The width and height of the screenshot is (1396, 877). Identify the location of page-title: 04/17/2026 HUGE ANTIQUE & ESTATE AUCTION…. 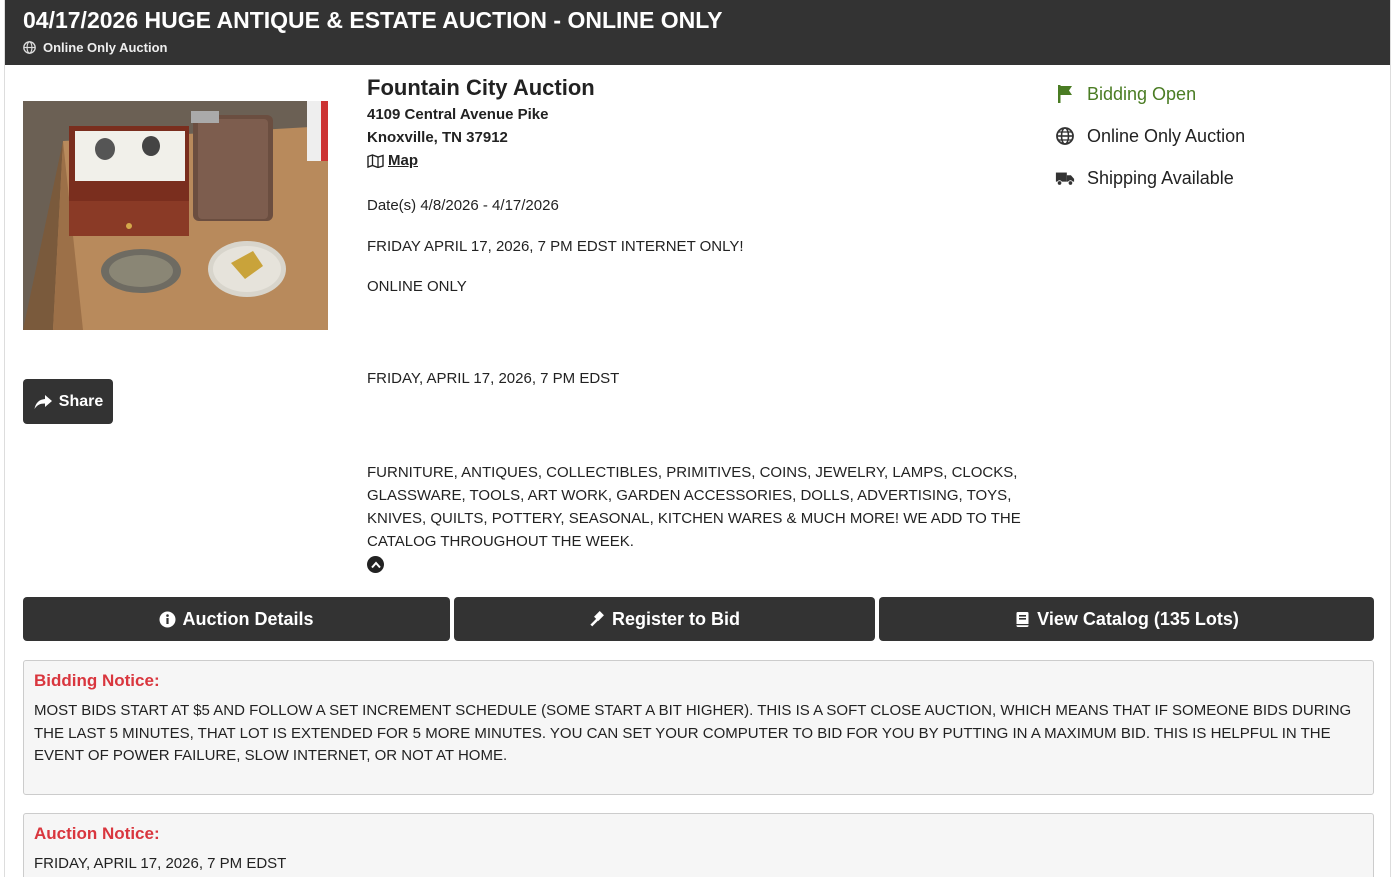
(373, 20).